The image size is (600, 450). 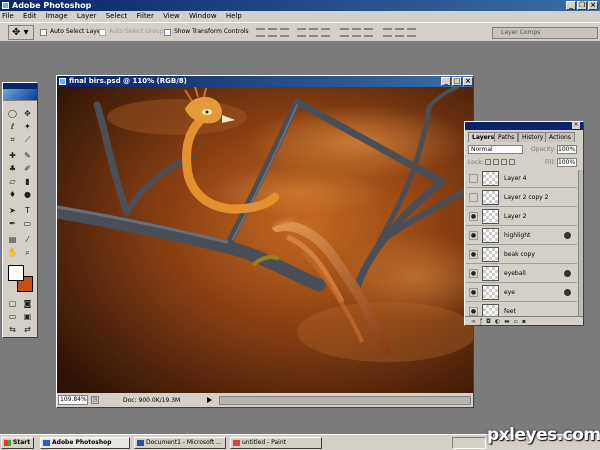 I want to click on opacity-input: 100%, so click(x=567, y=149).